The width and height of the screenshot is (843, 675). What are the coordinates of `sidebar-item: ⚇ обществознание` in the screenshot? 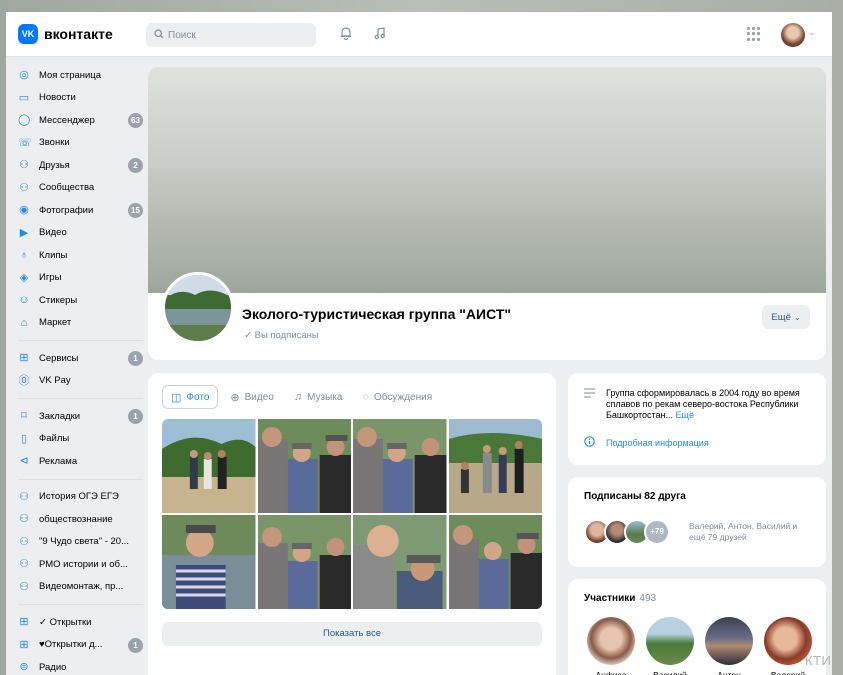 It's located at (80, 519).